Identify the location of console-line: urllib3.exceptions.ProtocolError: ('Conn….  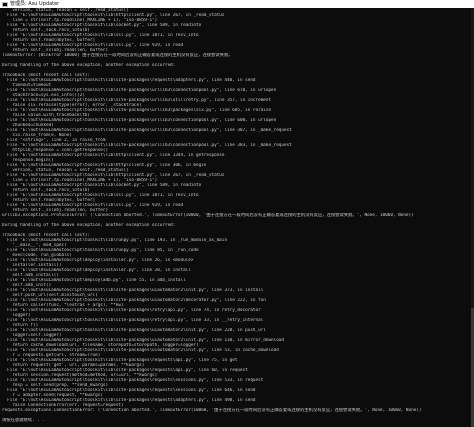
(208, 215).